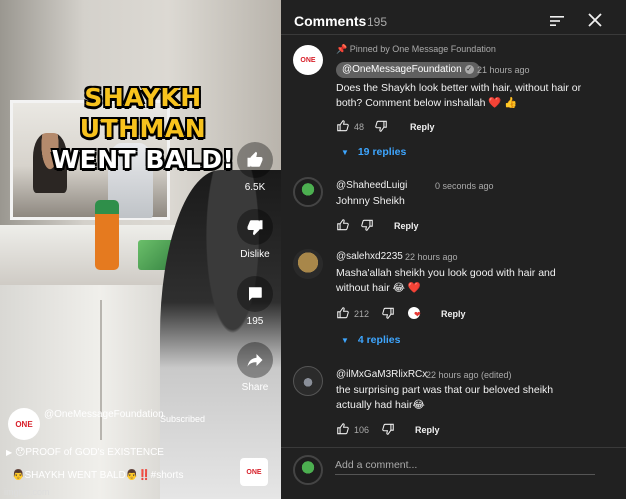 The height and width of the screenshot is (499, 626). I want to click on avatar: ONE, so click(308, 60).